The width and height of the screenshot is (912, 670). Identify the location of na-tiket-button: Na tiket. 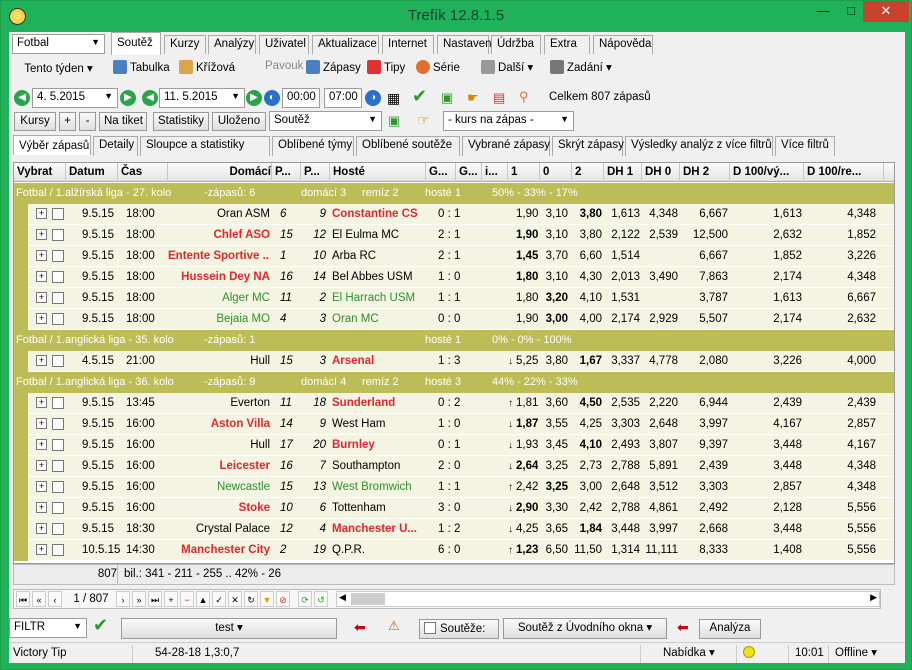
(123, 121).